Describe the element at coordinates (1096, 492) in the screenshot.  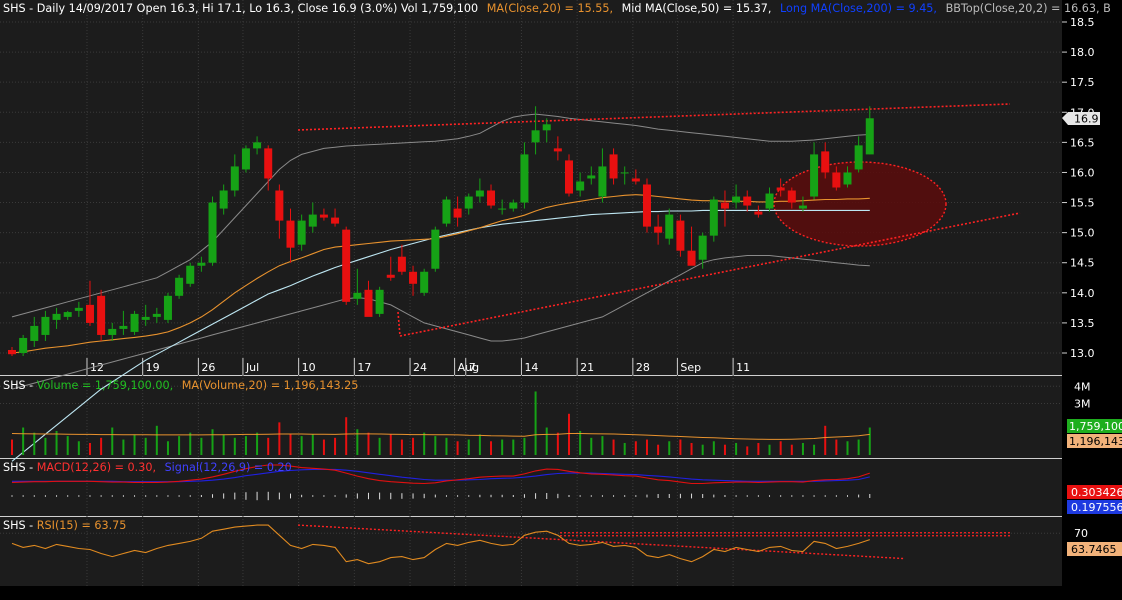
I see `macd-badge-text: 0.303426` at that location.